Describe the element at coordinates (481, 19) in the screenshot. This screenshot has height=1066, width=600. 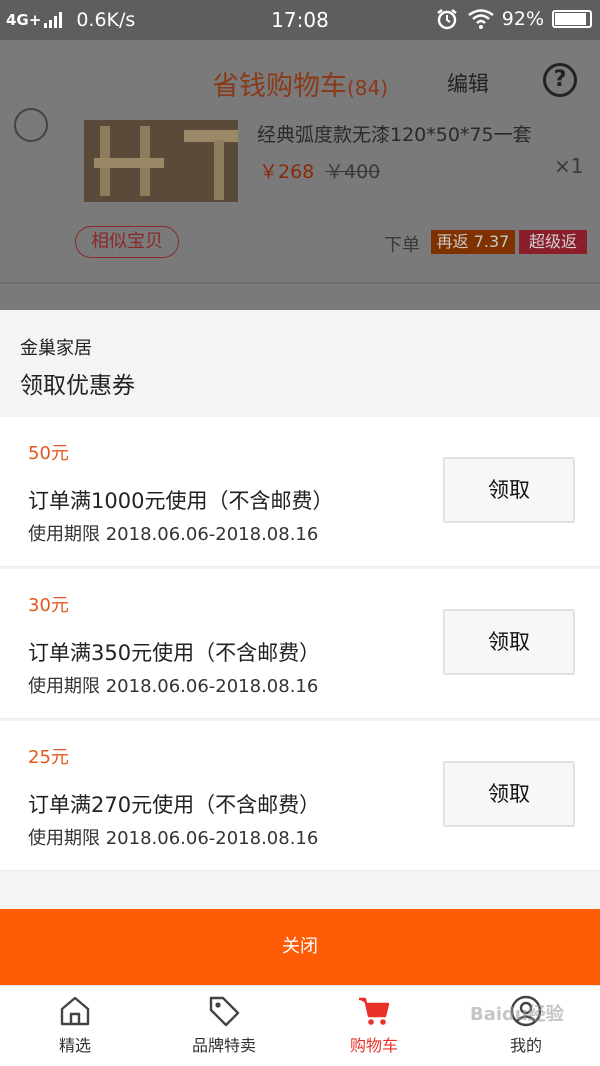
I see `wifi-icon` at that location.